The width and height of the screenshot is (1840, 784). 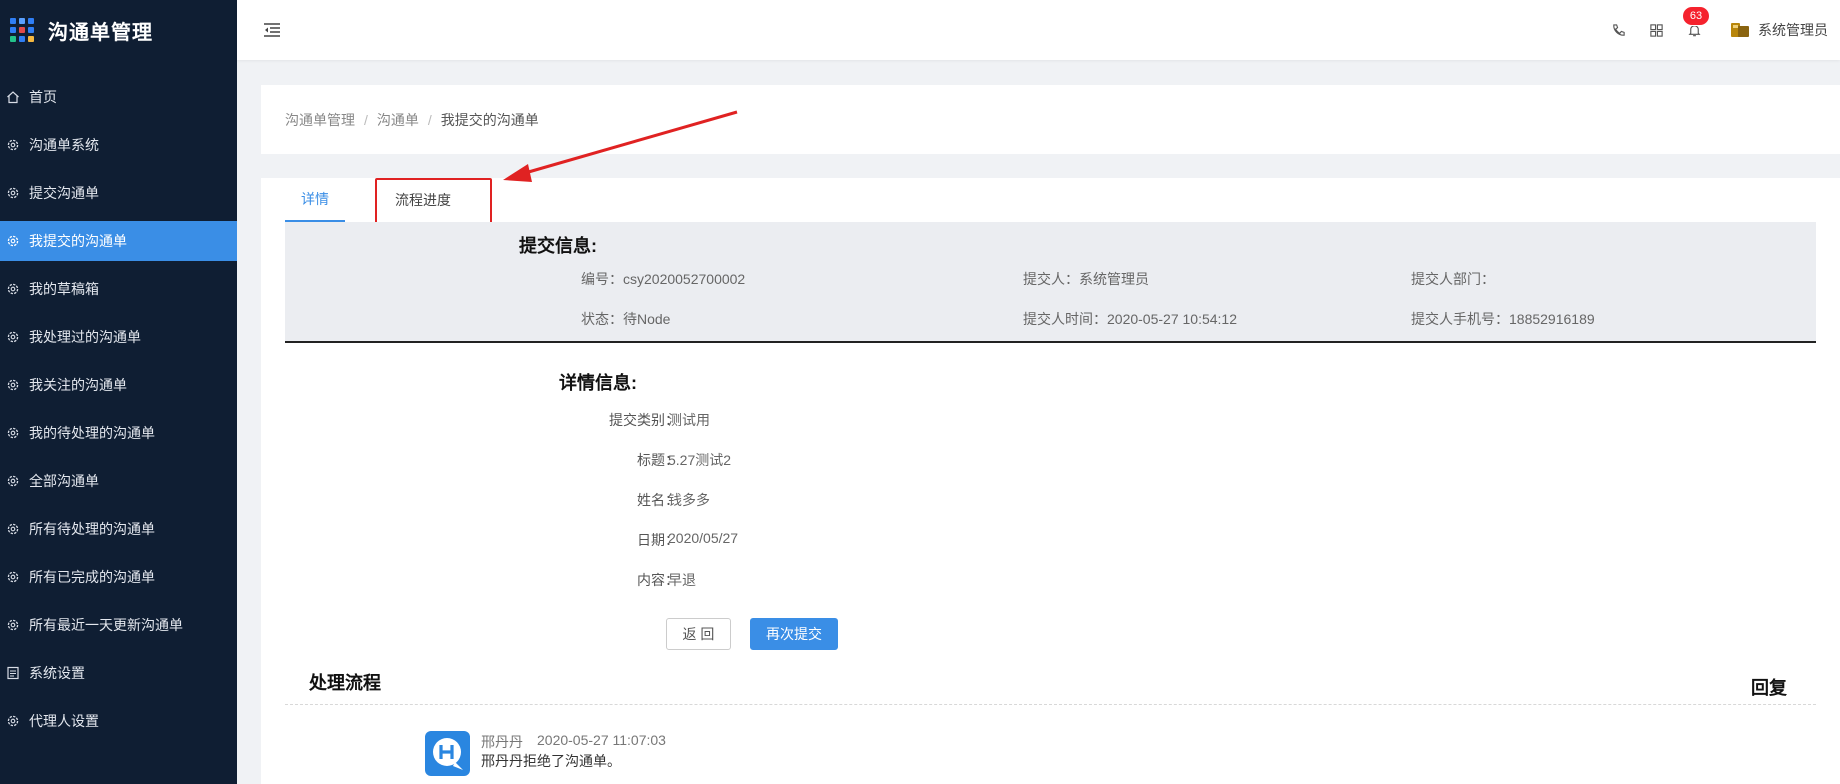 I want to click on sidebar-item-label: 我提交的沟通单, so click(x=78, y=241).